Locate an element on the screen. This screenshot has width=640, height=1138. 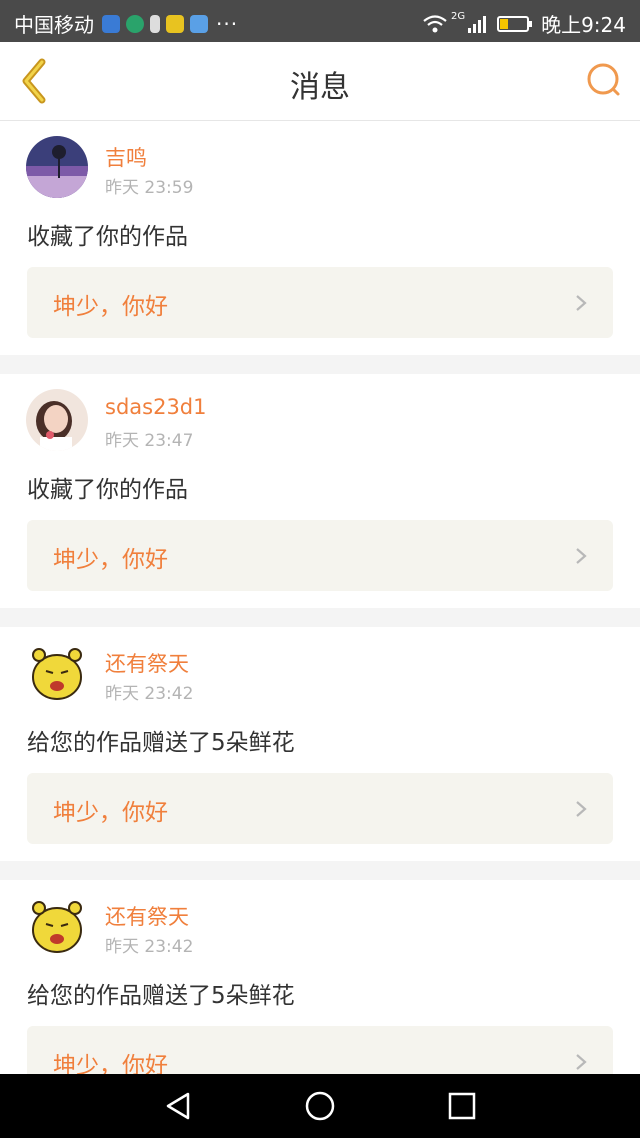
wifi-icon is located at coordinates (435, 23).